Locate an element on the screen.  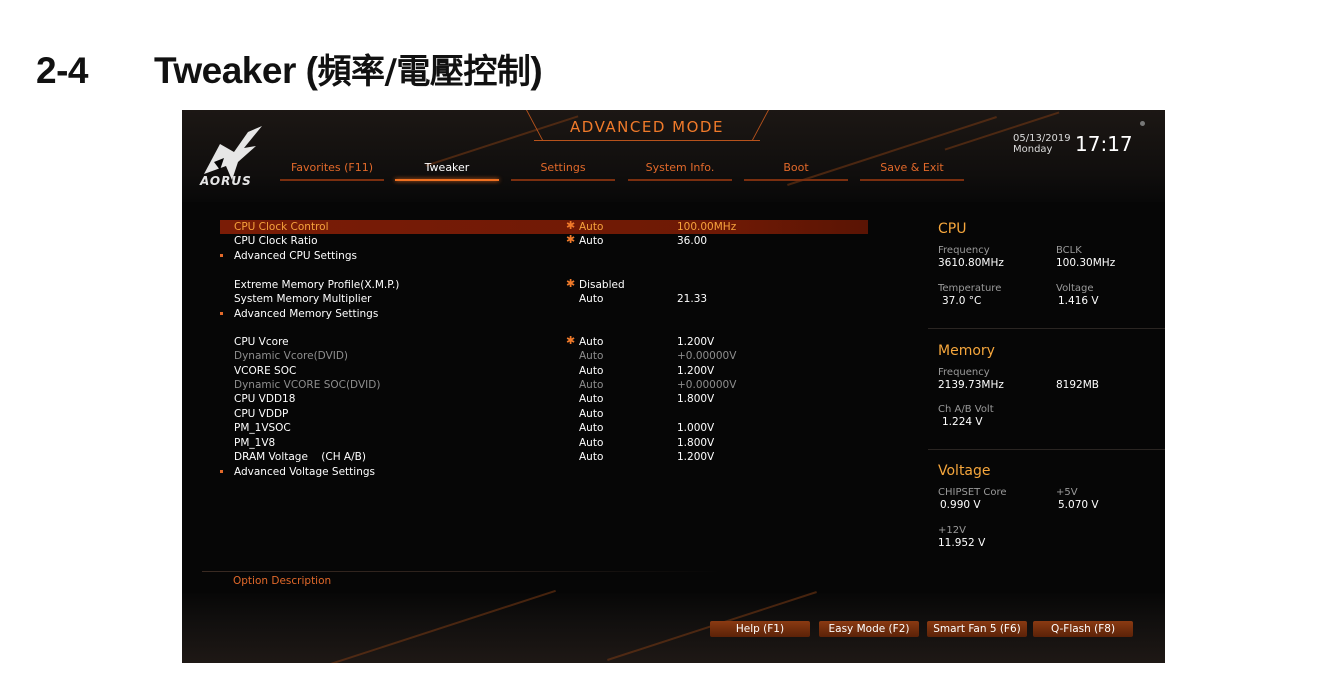
memory-volt-value: 1.224 V is located at coordinates (962, 422).